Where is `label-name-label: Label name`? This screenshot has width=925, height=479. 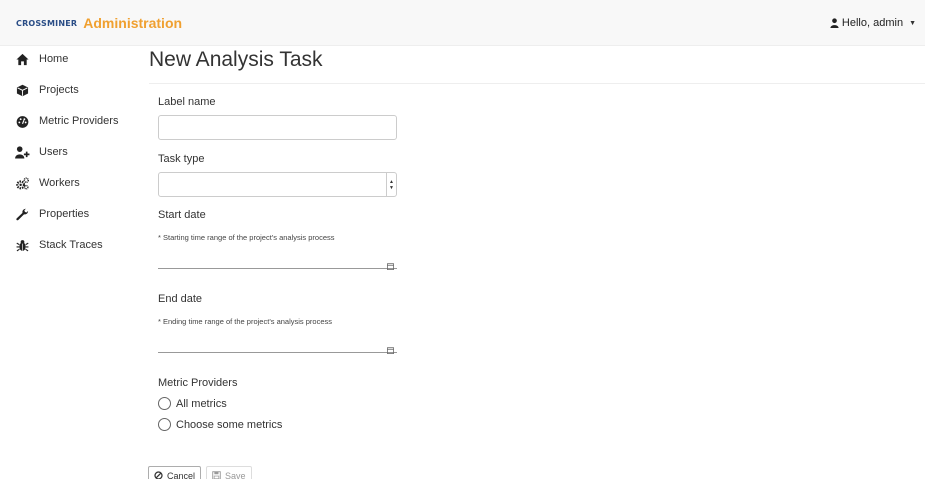
label-name-label: Label name is located at coordinates (187, 102).